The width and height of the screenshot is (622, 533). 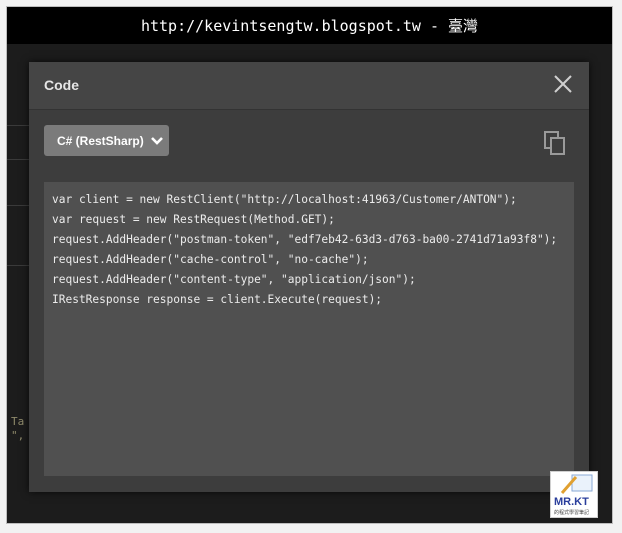 I want to click on background-text-fragment: ",, so click(x=18, y=435).